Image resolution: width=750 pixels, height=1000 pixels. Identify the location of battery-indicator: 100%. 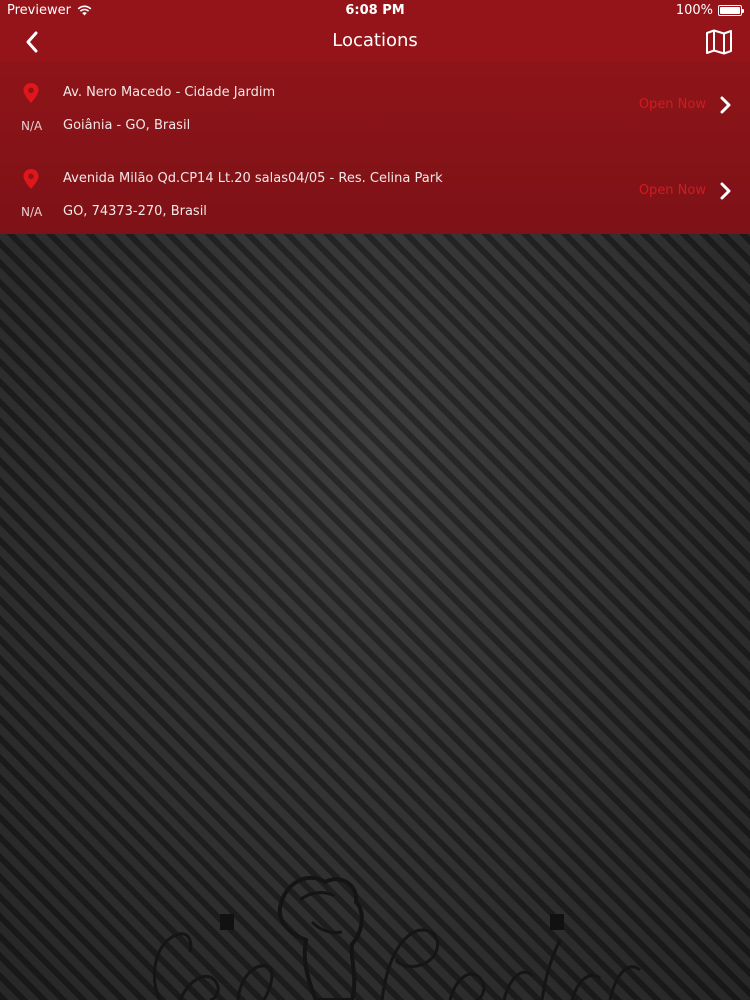
(709, 10).